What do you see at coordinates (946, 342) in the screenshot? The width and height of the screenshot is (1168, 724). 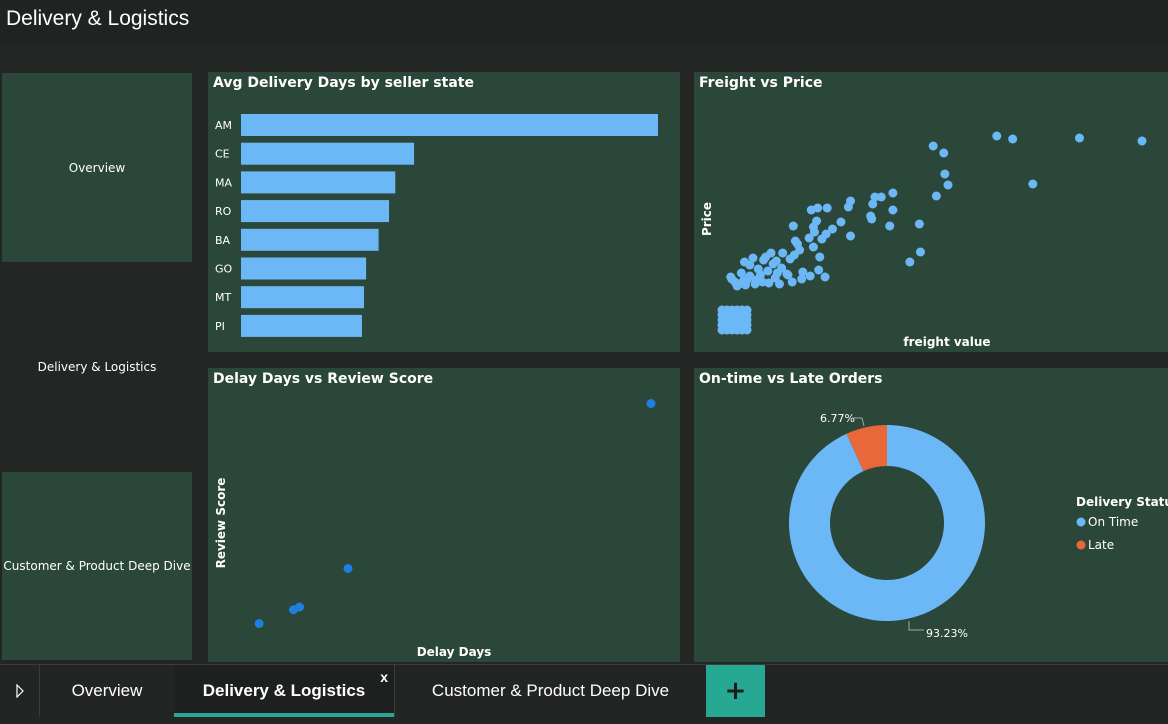 I see `x-axis-label: freight value` at bounding box center [946, 342].